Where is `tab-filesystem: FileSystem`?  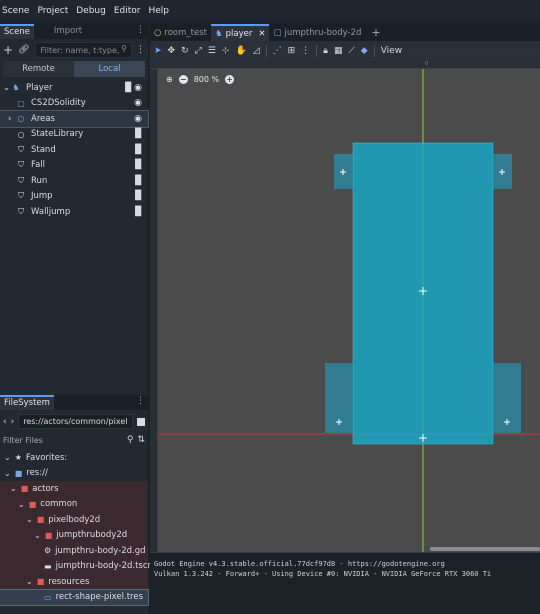
tab-filesystem: FileSystem is located at coordinates (27, 402).